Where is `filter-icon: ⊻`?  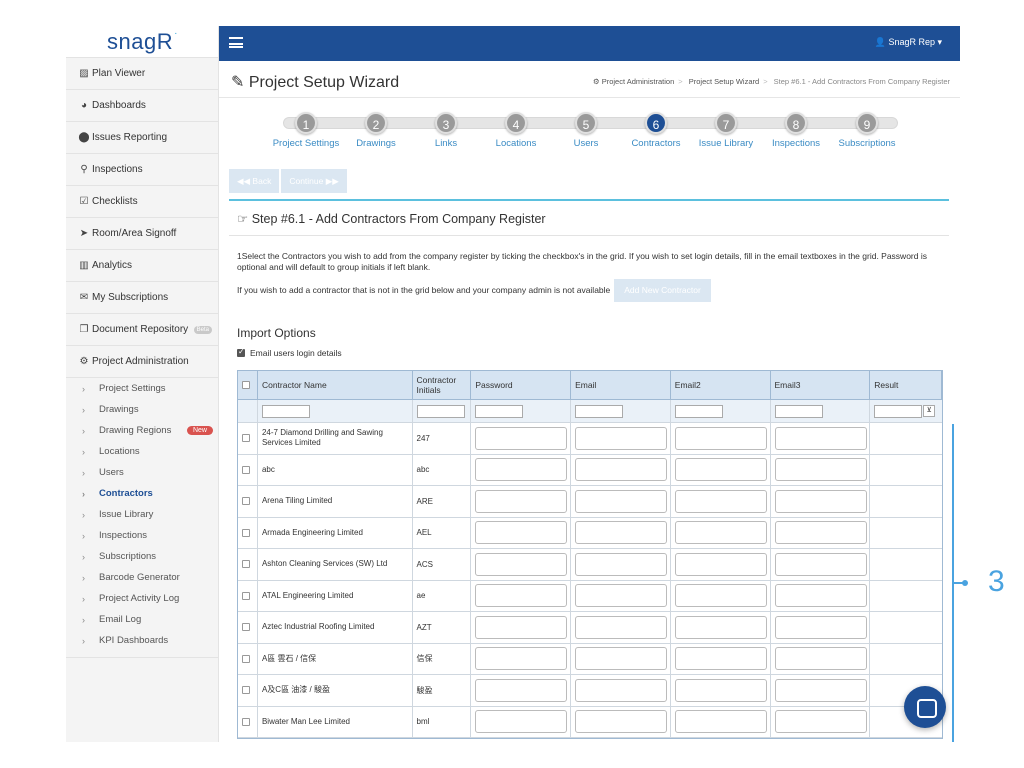
filter-icon: ⊻ is located at coordinates (929, 411).